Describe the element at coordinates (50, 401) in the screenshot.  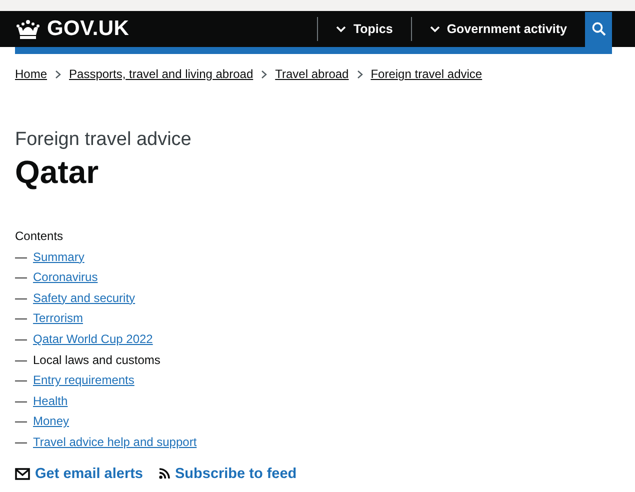
I see `contents-link: Health` at that location.